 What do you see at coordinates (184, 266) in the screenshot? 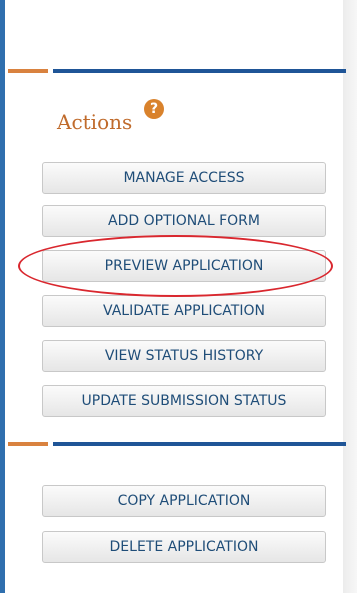
I see `preview-application-button: PREVIEW APPLICATION` at bounding box center [184, 266].